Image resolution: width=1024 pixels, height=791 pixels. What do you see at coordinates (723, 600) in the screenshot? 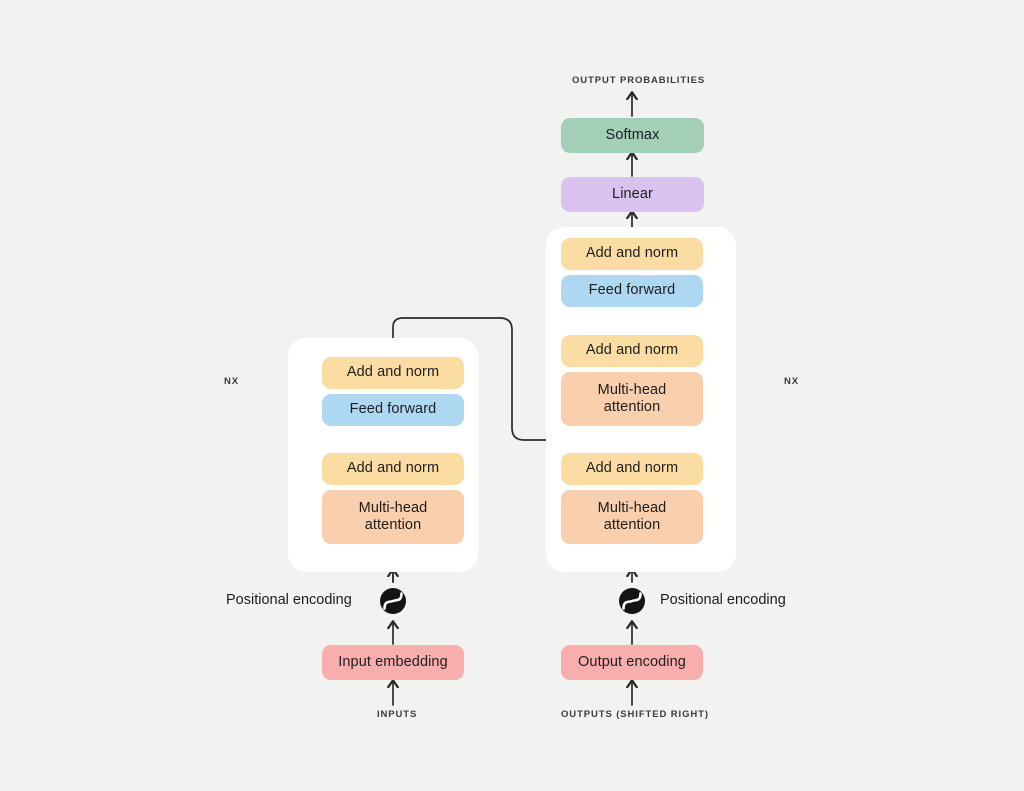
I see `decoder-positional-encoding-label: Positional encoding` at bounding box center [723, 600].